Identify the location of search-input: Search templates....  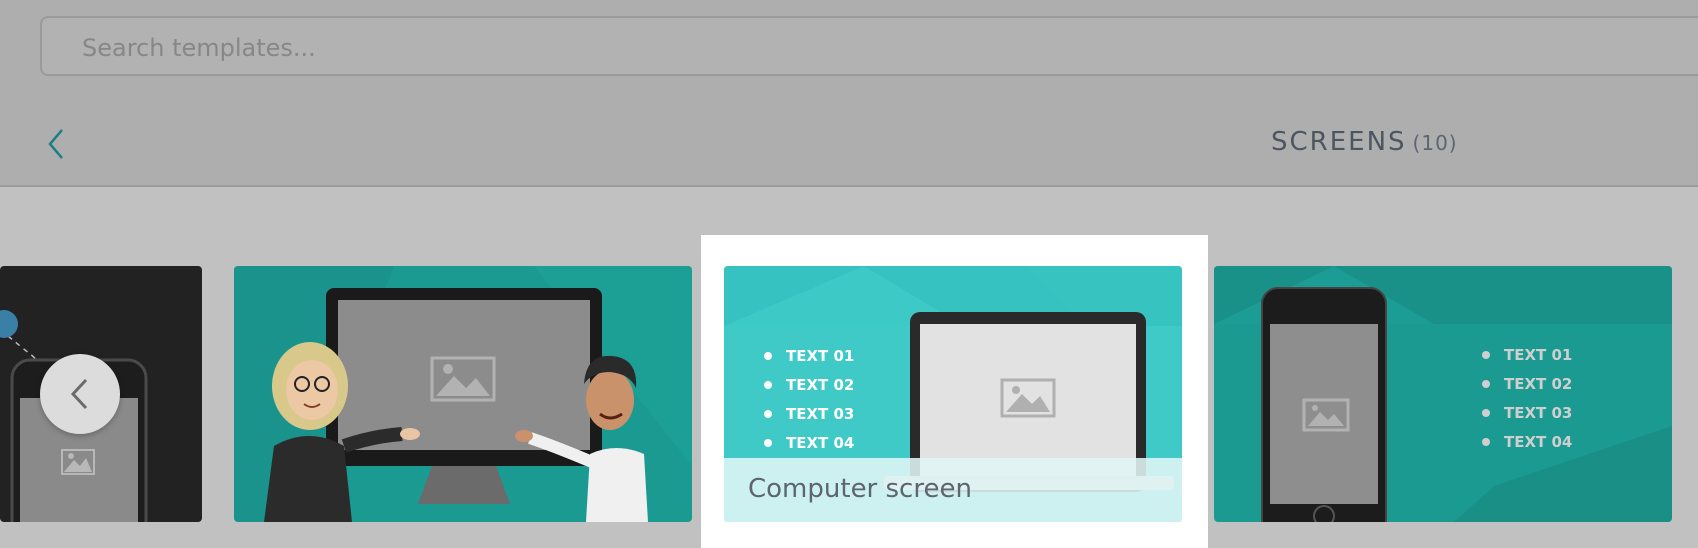
(869, 46).